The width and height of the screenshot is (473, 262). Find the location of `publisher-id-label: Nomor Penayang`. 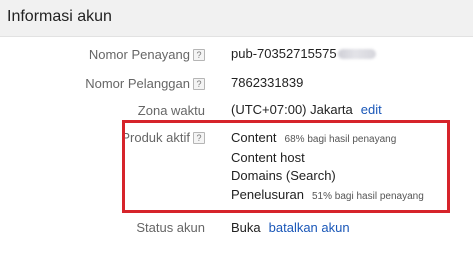

publisher-id-label: Nomor Penayang is located at coordinates (139, 54).